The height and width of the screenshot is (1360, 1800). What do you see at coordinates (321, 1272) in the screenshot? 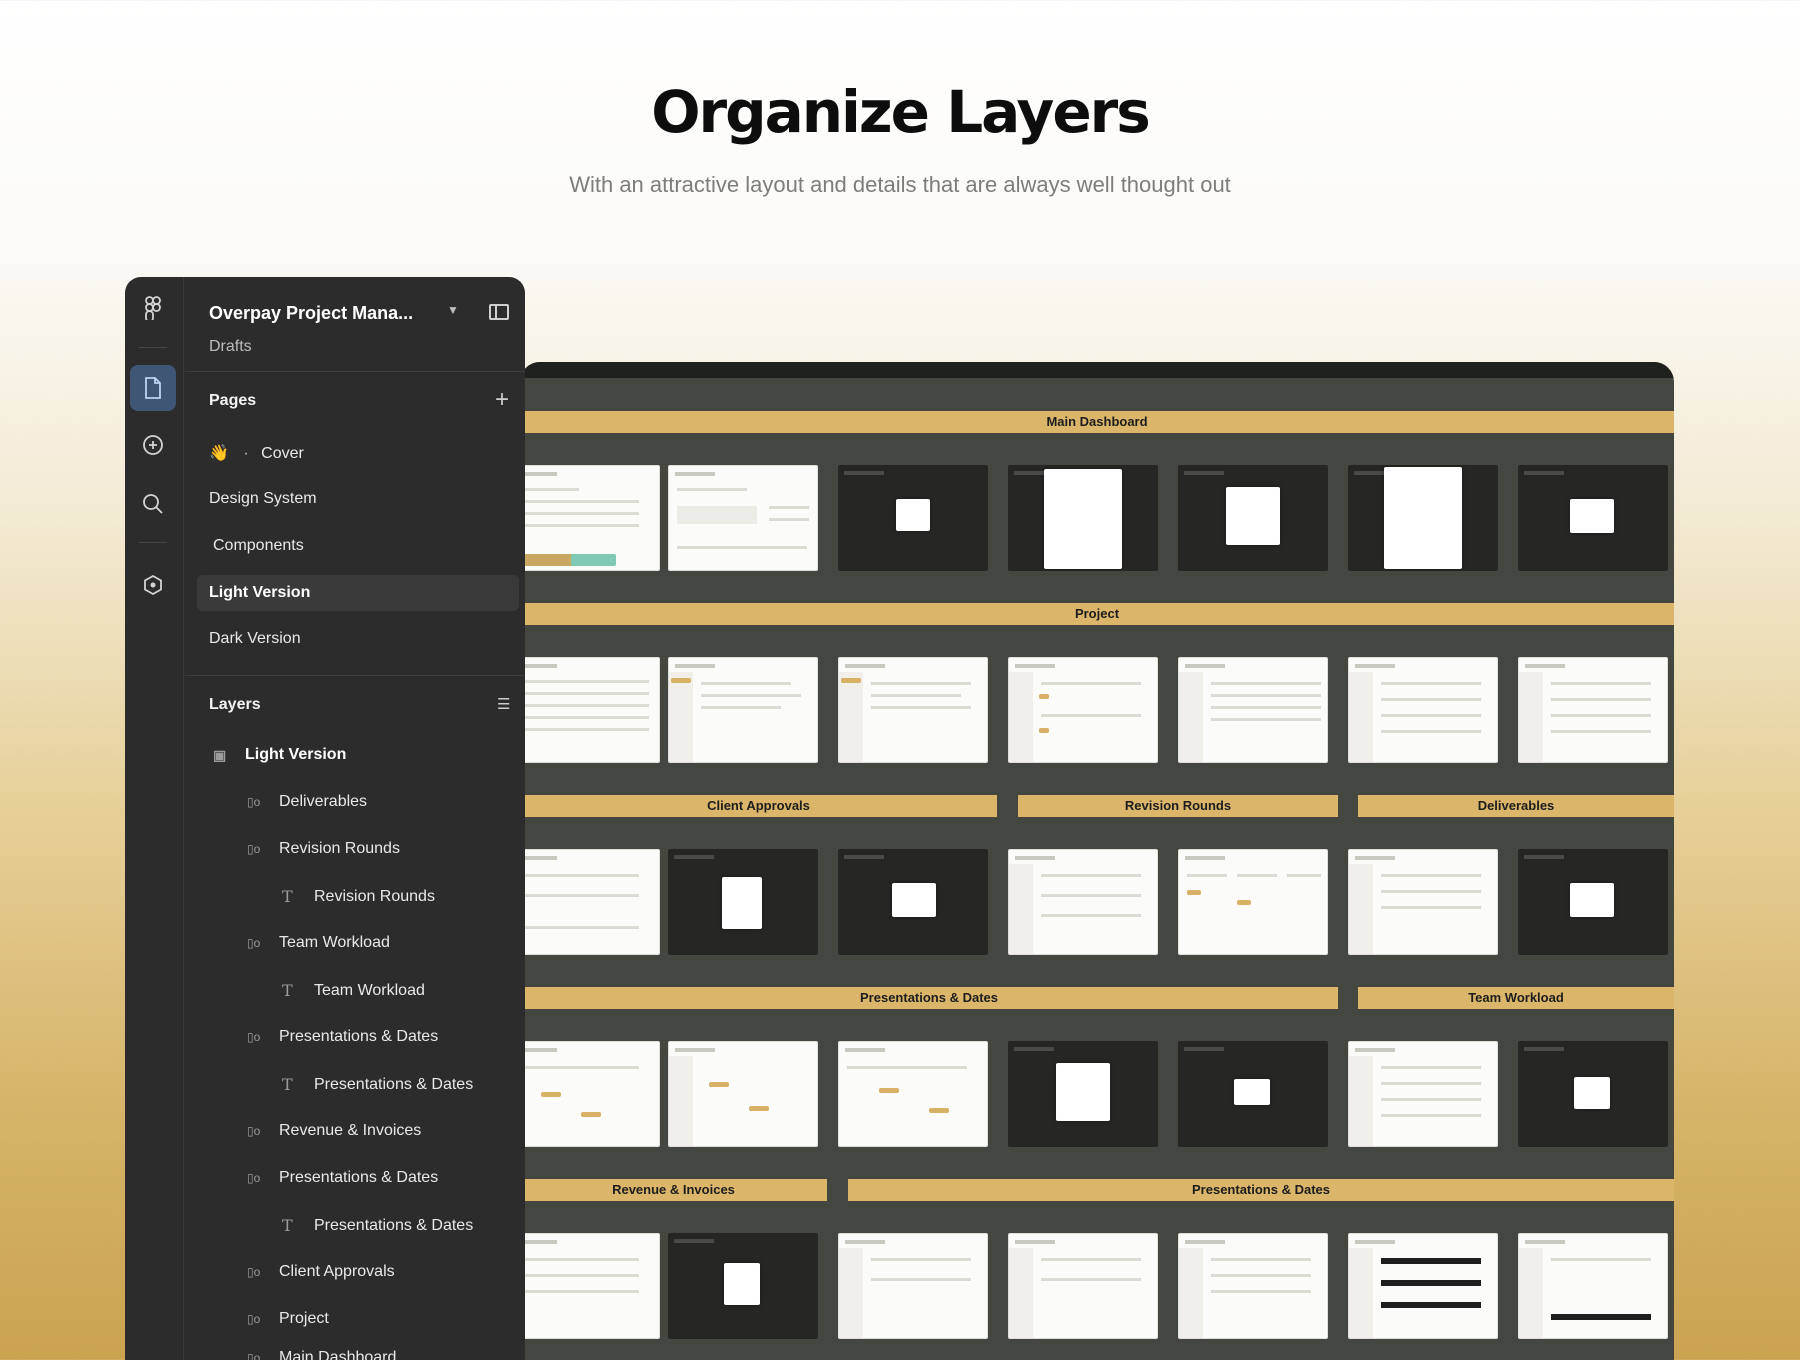
I see `layer-frame-client-approvals: ▯o Client Approvals` at bounding box center [321, 1272].